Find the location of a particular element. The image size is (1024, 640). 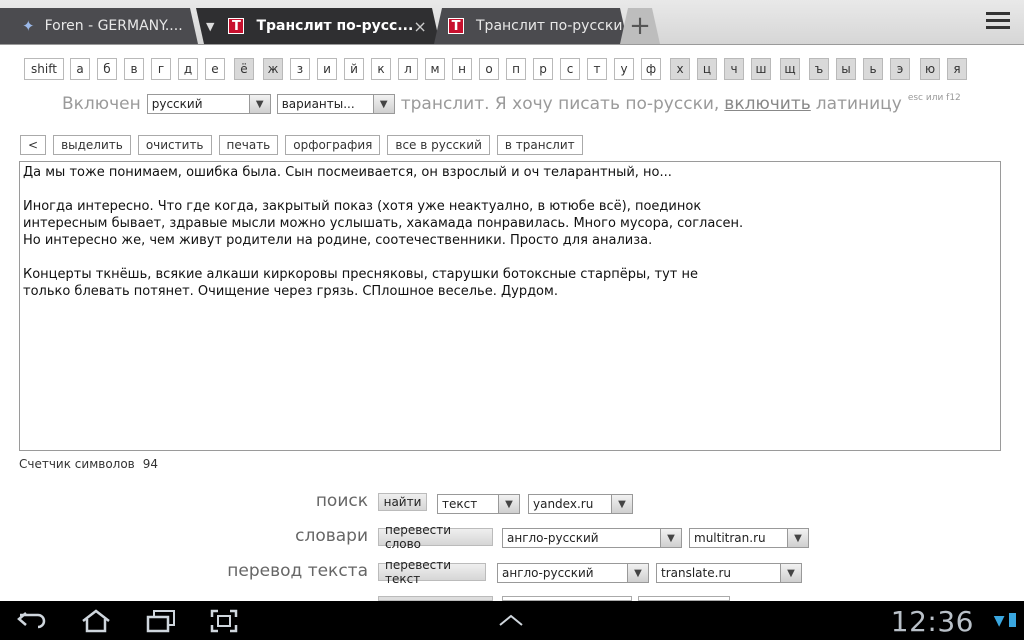

key-э: э is located at coordinates (900, 69).